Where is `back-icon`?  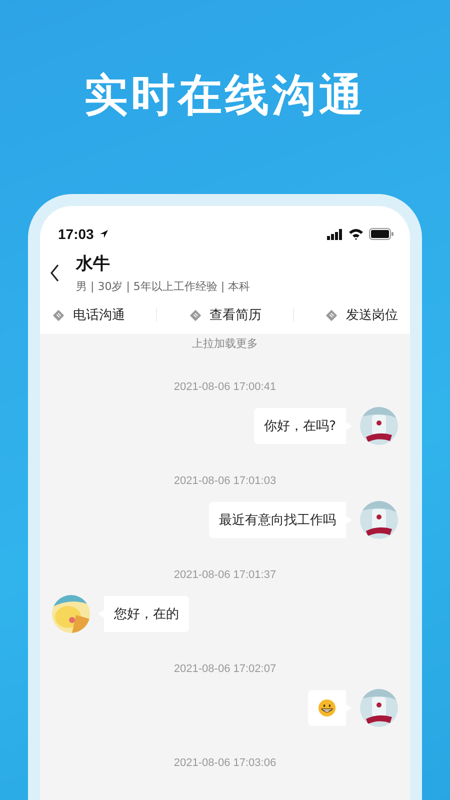 back-icon is located at coordinates (55, 273).